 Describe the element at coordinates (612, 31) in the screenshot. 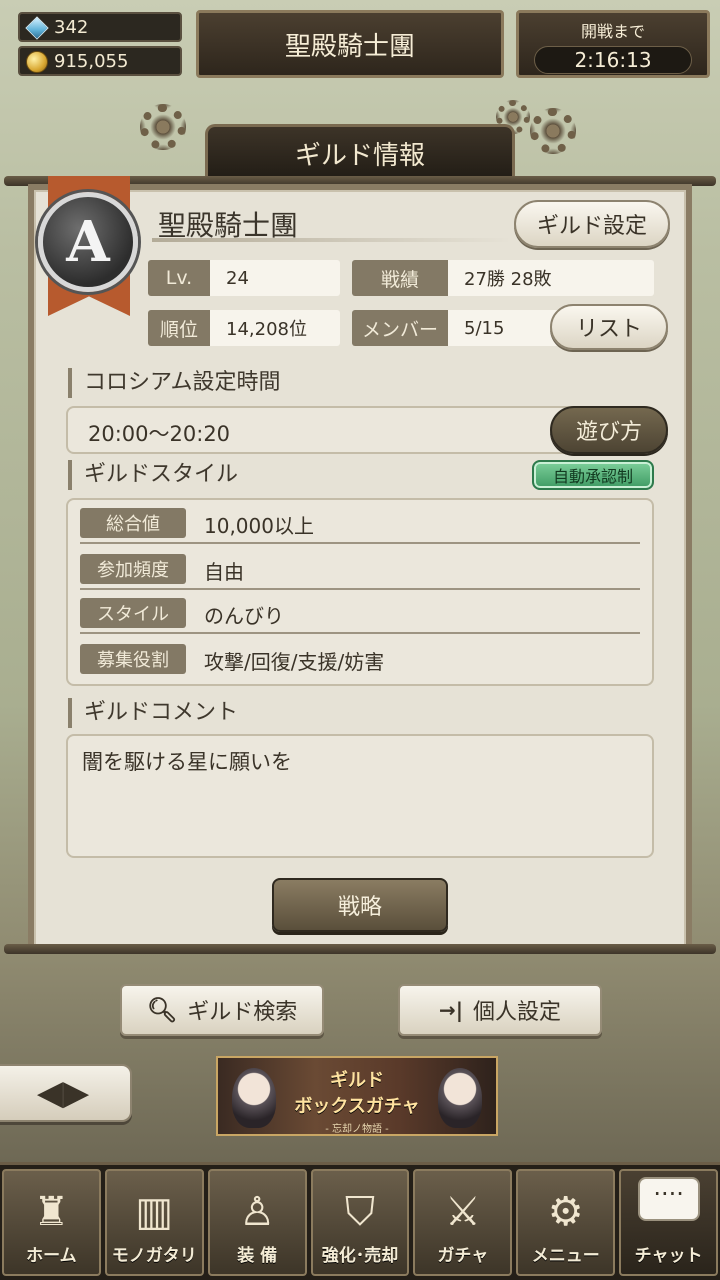

I see `battle-countdown-label: 開戦まで` at that location.